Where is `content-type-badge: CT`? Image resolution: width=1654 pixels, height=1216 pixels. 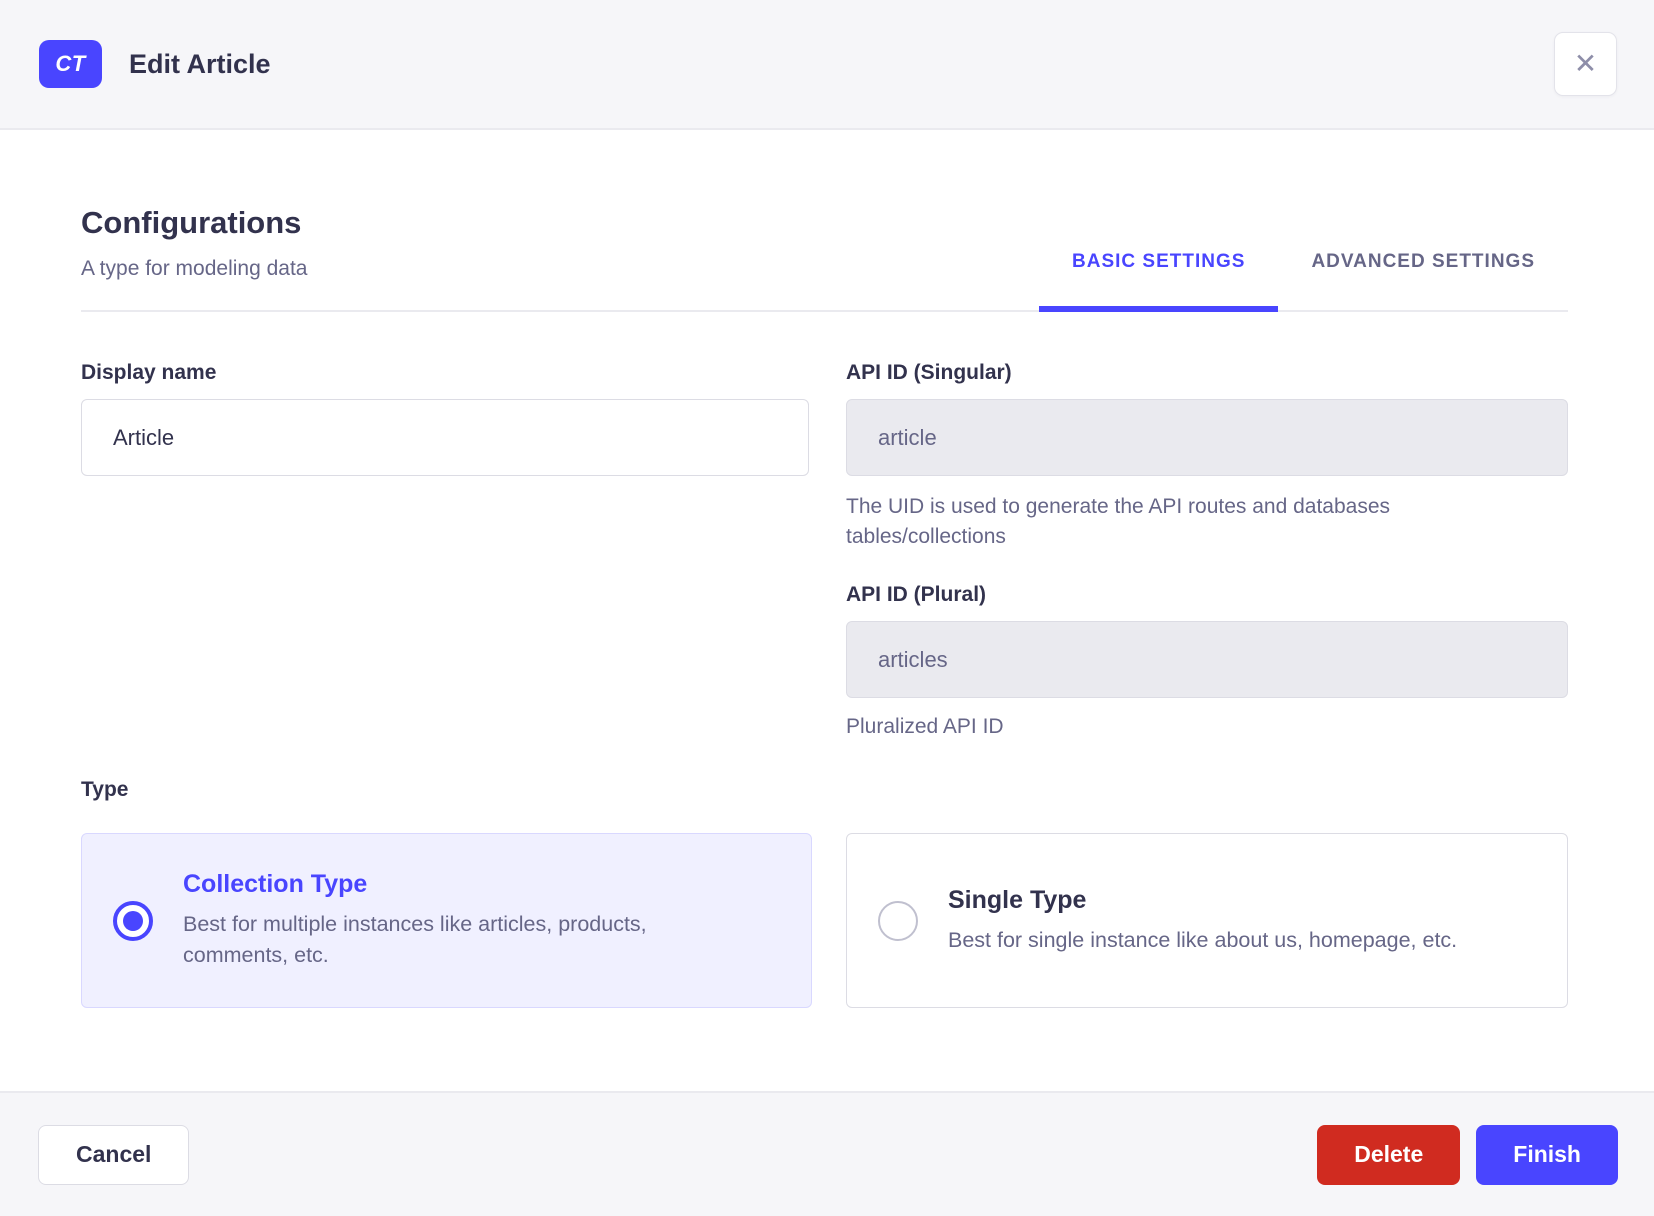
content-type-badge: CT is located at coordinates (70, 64).